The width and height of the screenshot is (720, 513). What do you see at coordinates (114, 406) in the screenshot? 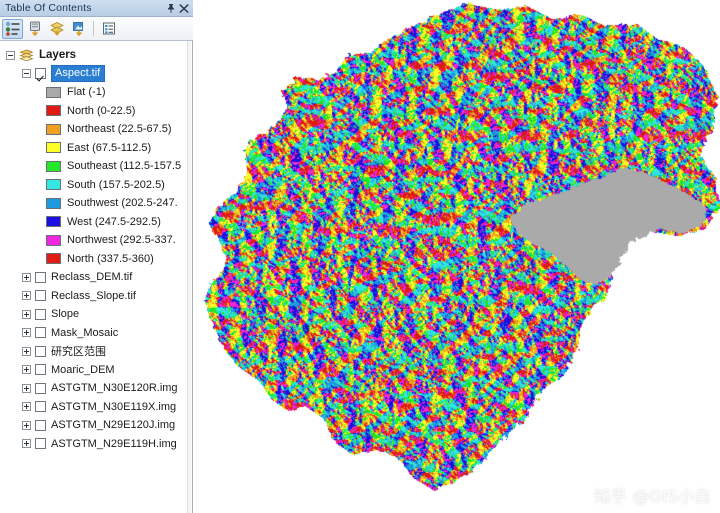
I see `layer-label: ASTGTM_N30E119X.img` at bounding box center [114, 406].